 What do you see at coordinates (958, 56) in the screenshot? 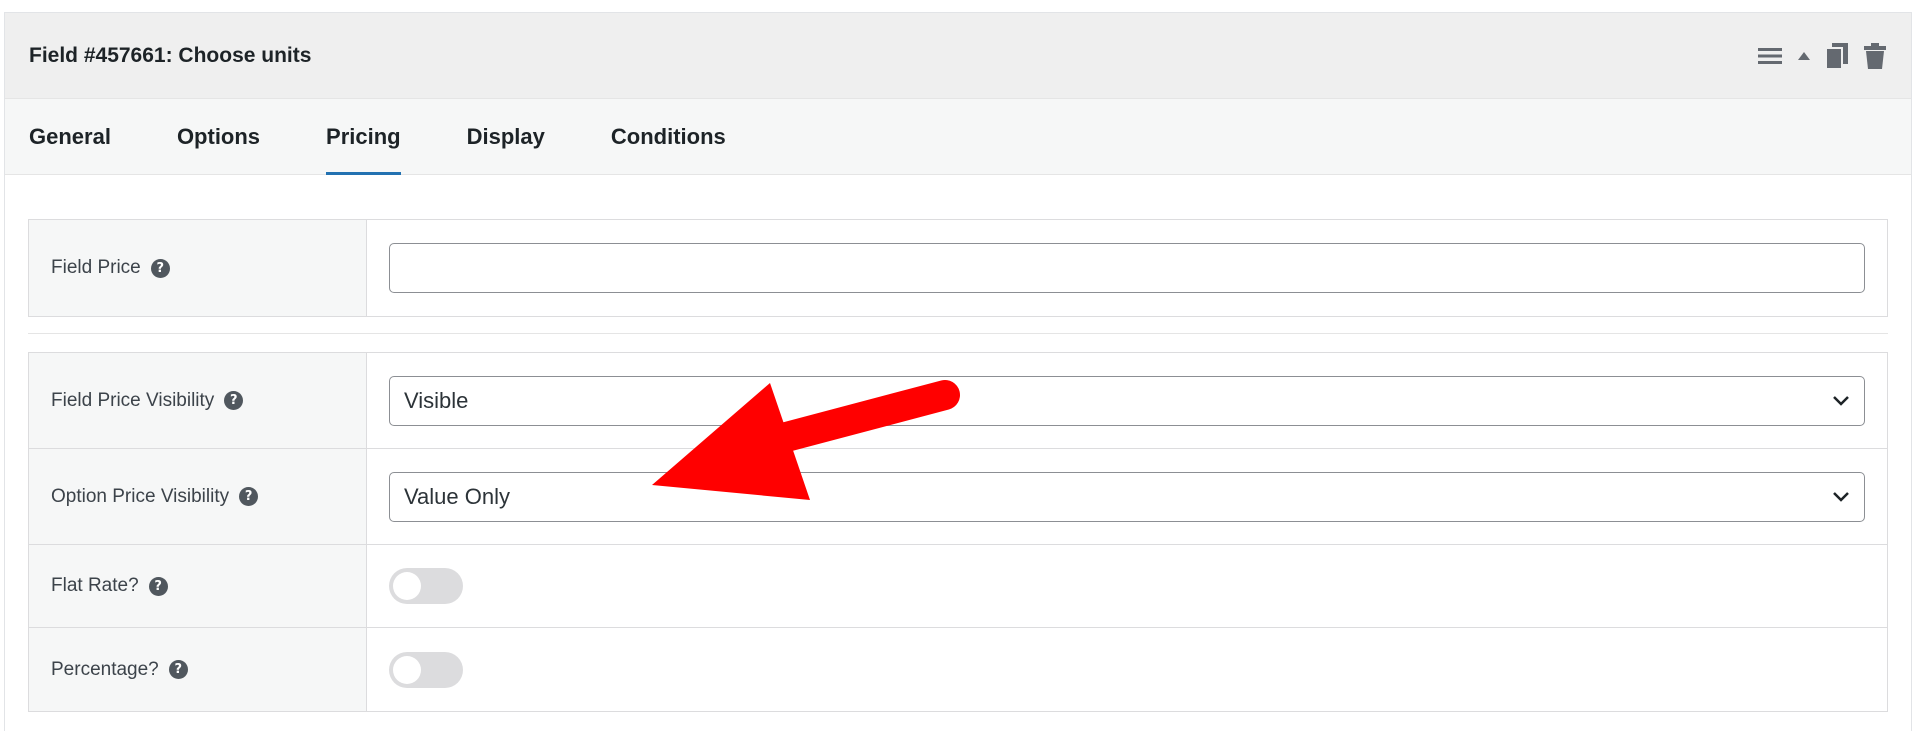
I see `field-header: Field #457661: Choose units` at bounding box center [958, 56].